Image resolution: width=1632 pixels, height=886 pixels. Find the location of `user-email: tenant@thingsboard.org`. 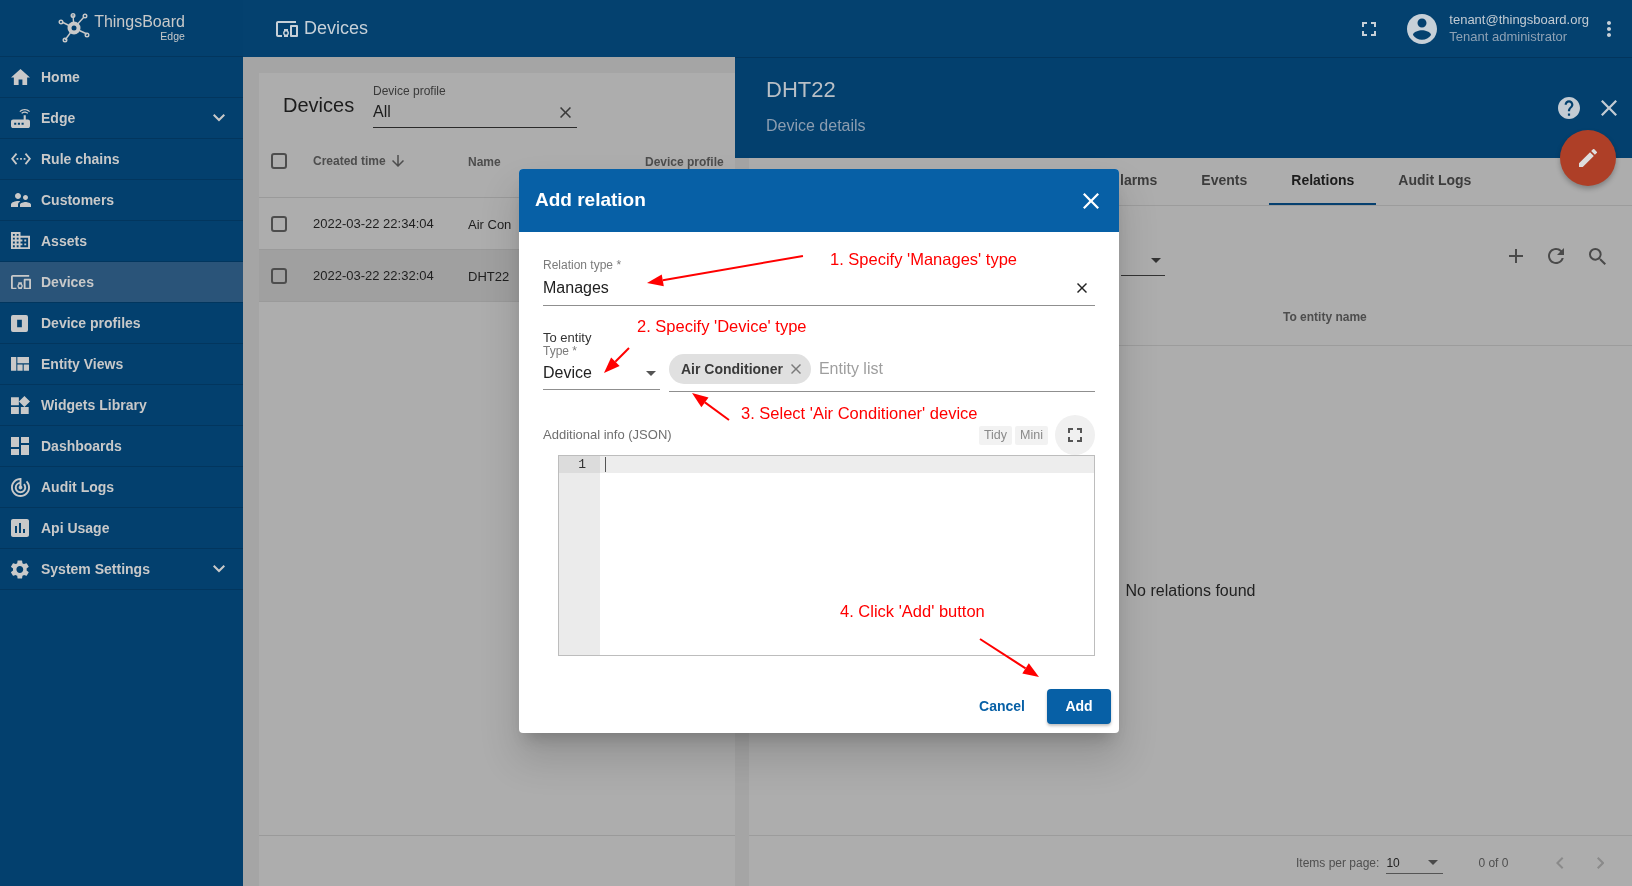

user-email: tenant@thingsboard.org is located at coordinates (1519, 20).